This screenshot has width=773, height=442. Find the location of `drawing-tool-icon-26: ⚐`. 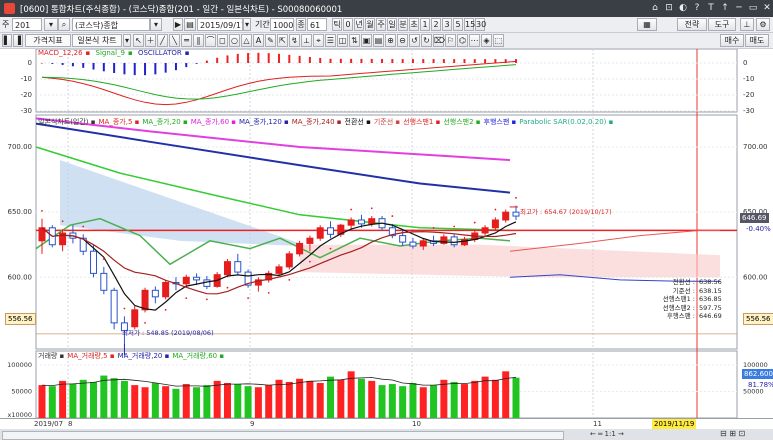

drawing-tool-icon-26: ⚐ is located at coordinates (450, 40).